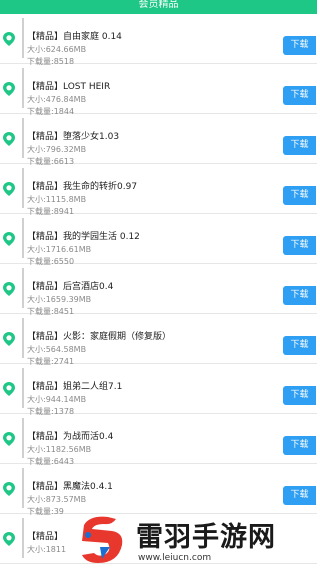 This screenshot has height=570, width=320. Describe the element at coordinates (158, 140) in the screenshot. I see `list-item: 【精品】堕落少女1.03 大小:796.32MB 下载量:6613 下载` at that location.